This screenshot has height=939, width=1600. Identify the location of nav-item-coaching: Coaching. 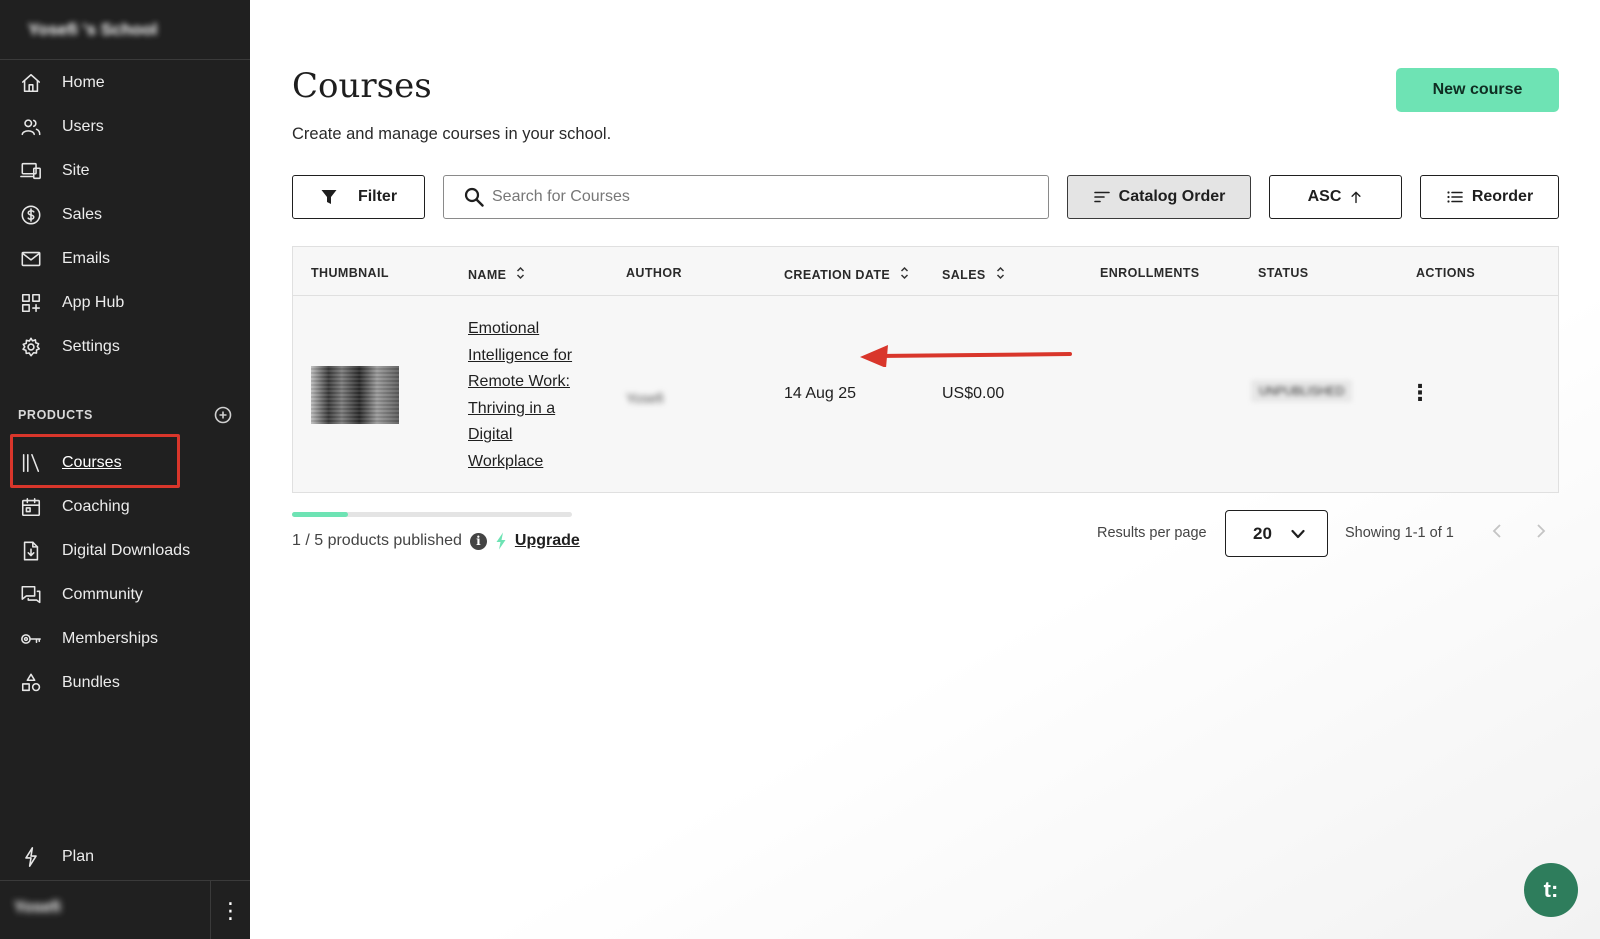
(125, 507).